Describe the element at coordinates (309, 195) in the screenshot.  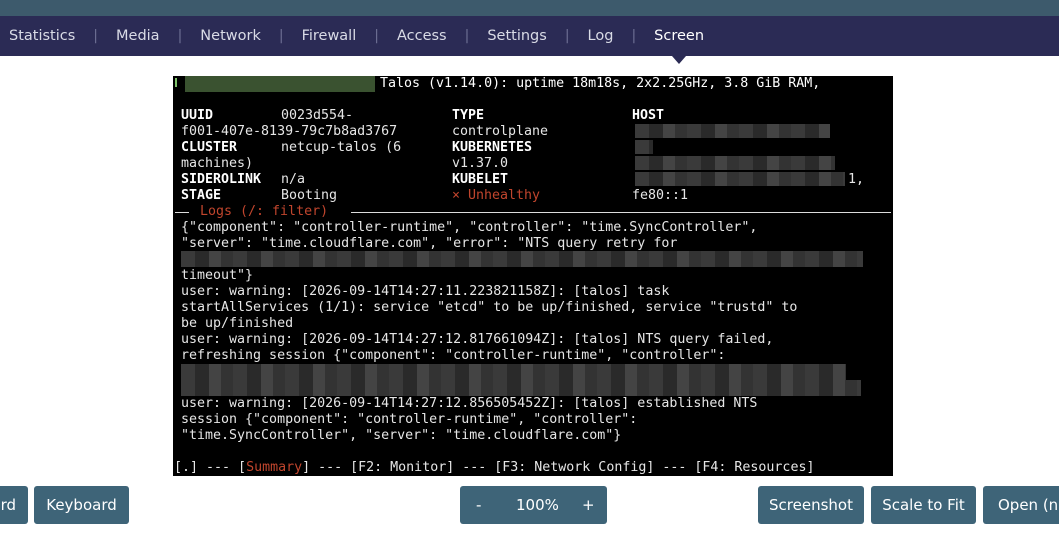
I see `stage-value: Booting` at that location.